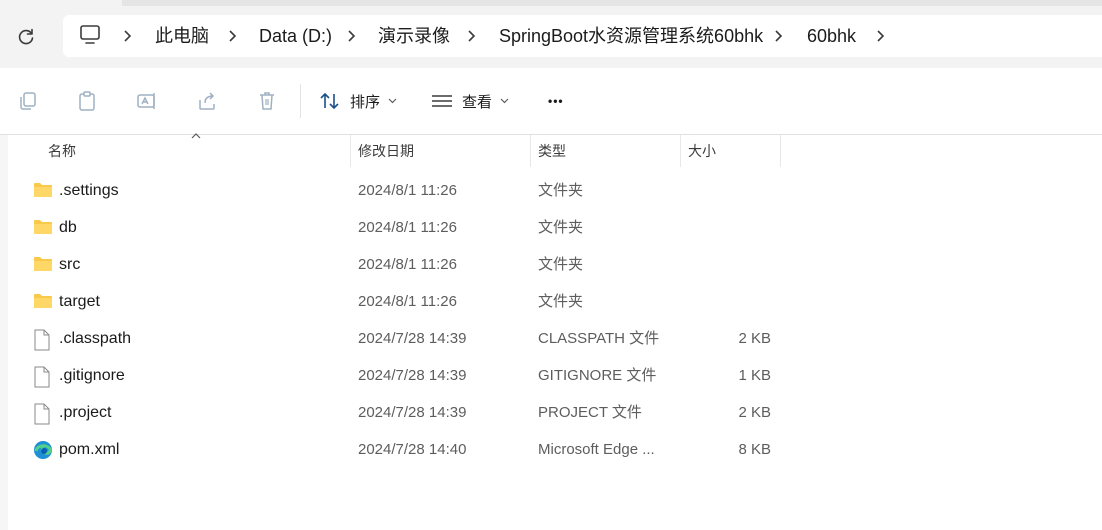  What do you see at coordinates (4, 332) in the screenshot?
I see `navigation-pane-edge` at bounding box center [4, 332].